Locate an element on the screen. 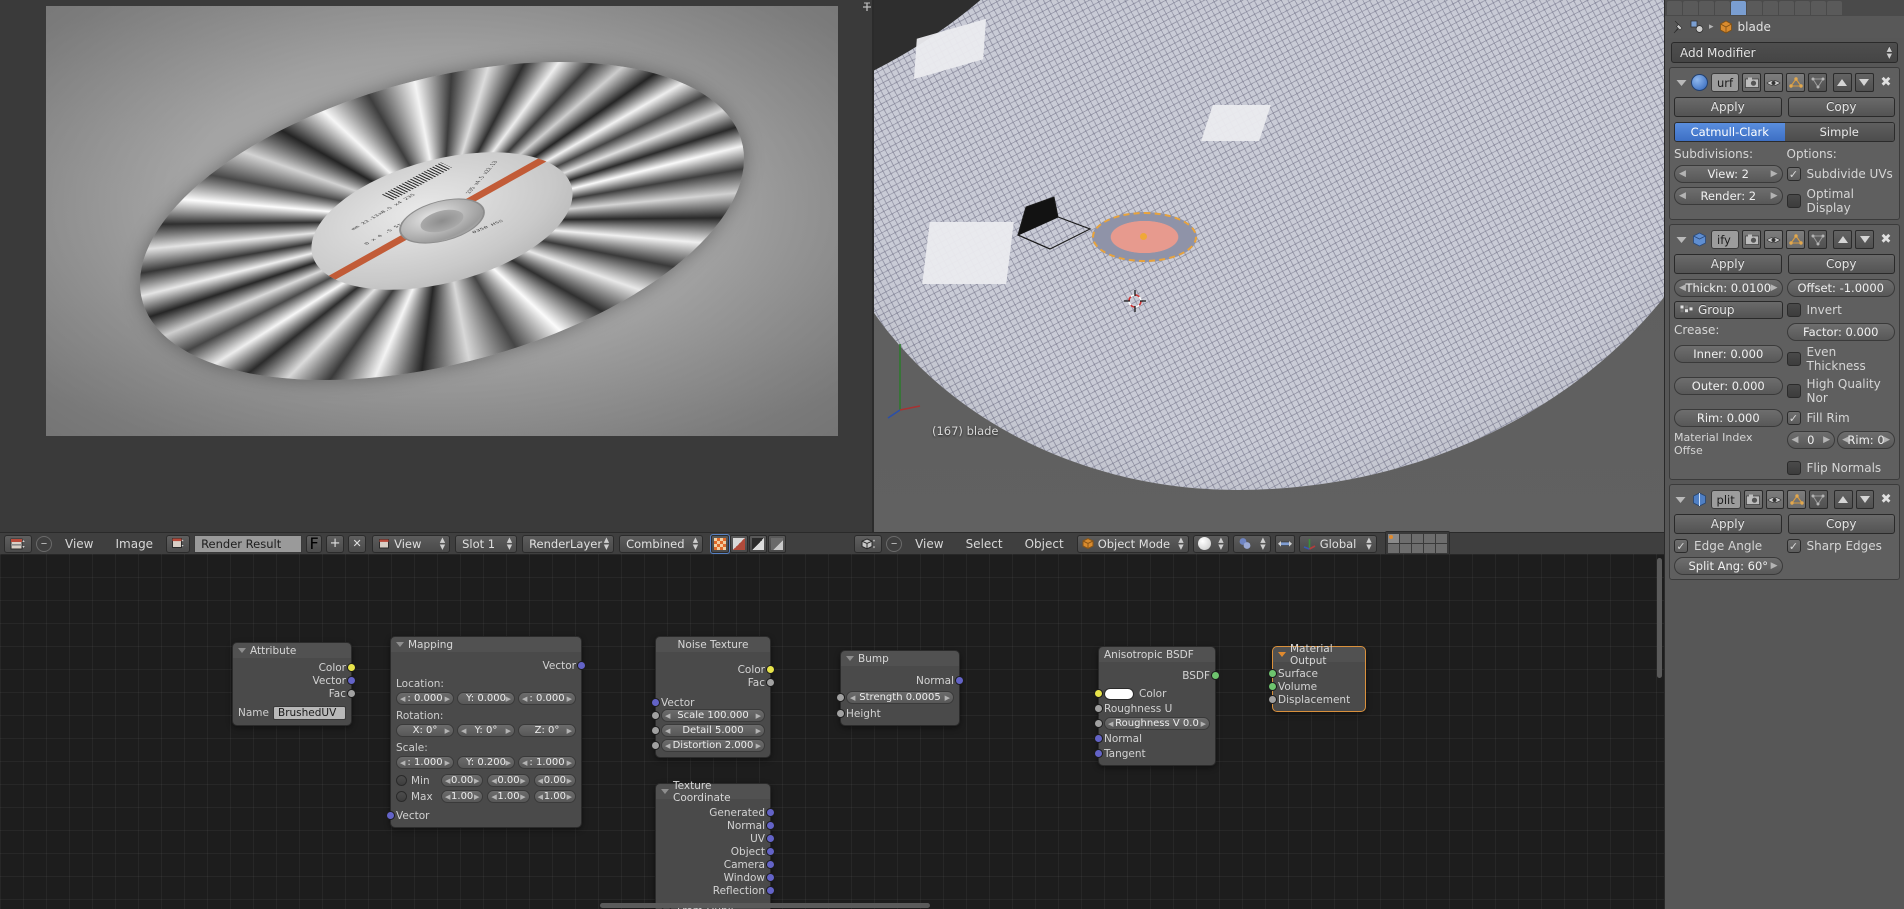  viewport-select-menu: Select is located at coordinates (984, 544).